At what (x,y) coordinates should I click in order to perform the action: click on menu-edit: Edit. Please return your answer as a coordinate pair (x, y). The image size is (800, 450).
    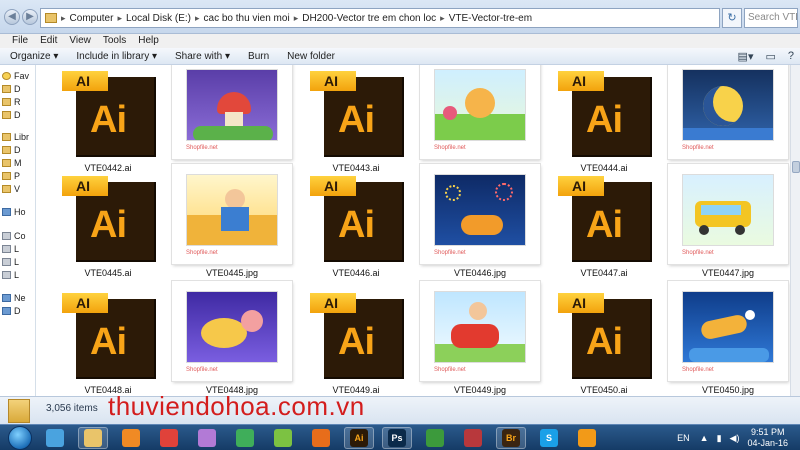
    Looking at the image, I should click on (48, 41).